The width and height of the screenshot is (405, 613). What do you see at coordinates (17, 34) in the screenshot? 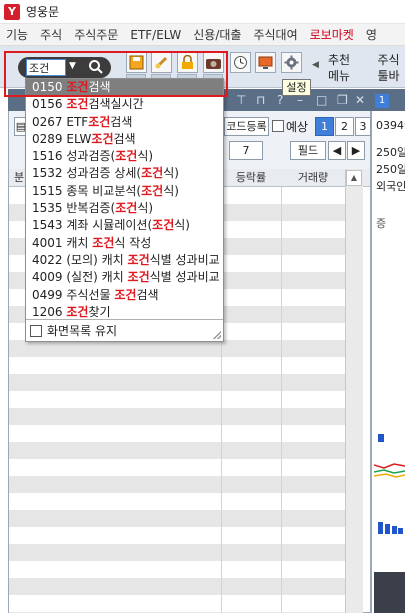
I see `menu-function: 기능` at bounding box center [17, 34].